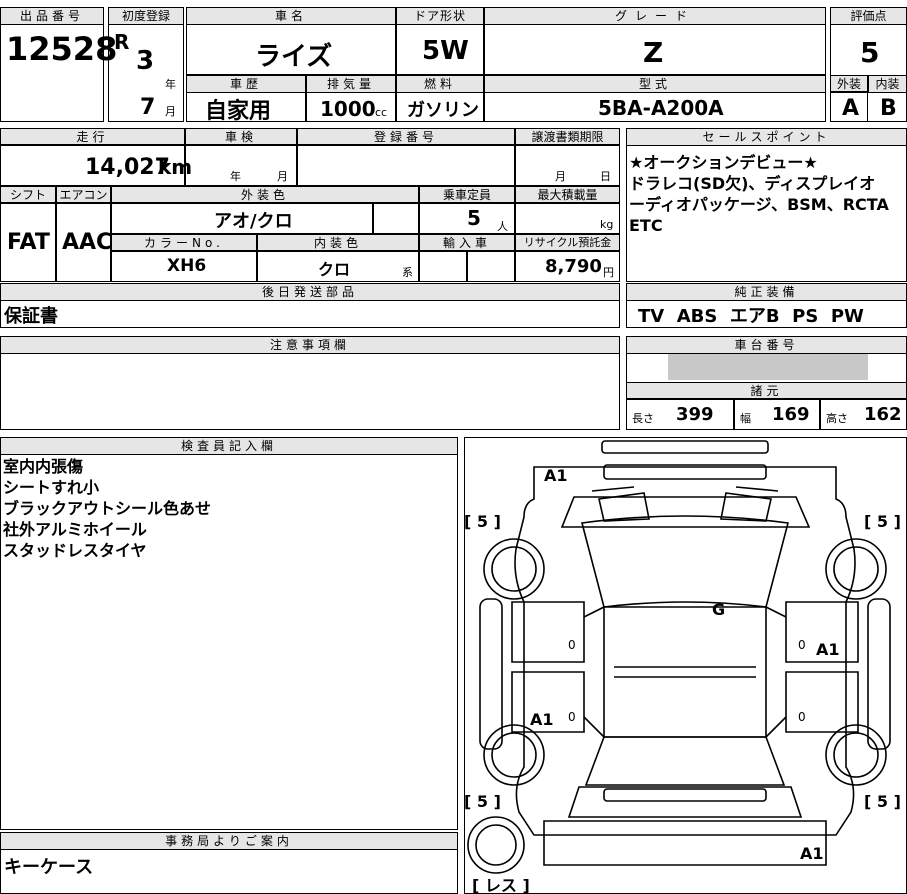 The height and width of the screenshot is (894, 907). I want to click on shift: FAT, so click(28, 242).